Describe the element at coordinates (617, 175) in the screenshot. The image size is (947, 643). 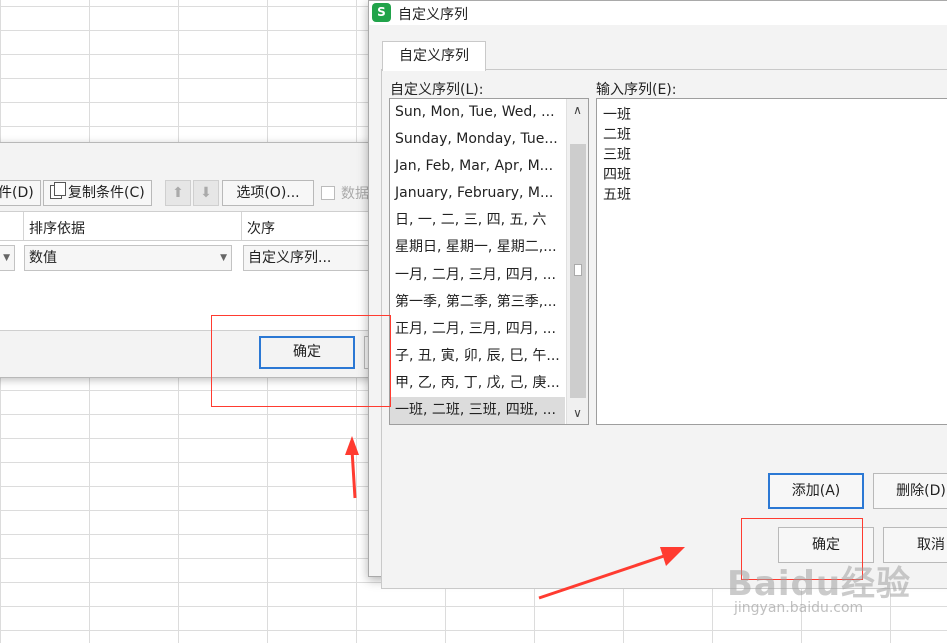
I see `input-entry-line: 四班` at that location.